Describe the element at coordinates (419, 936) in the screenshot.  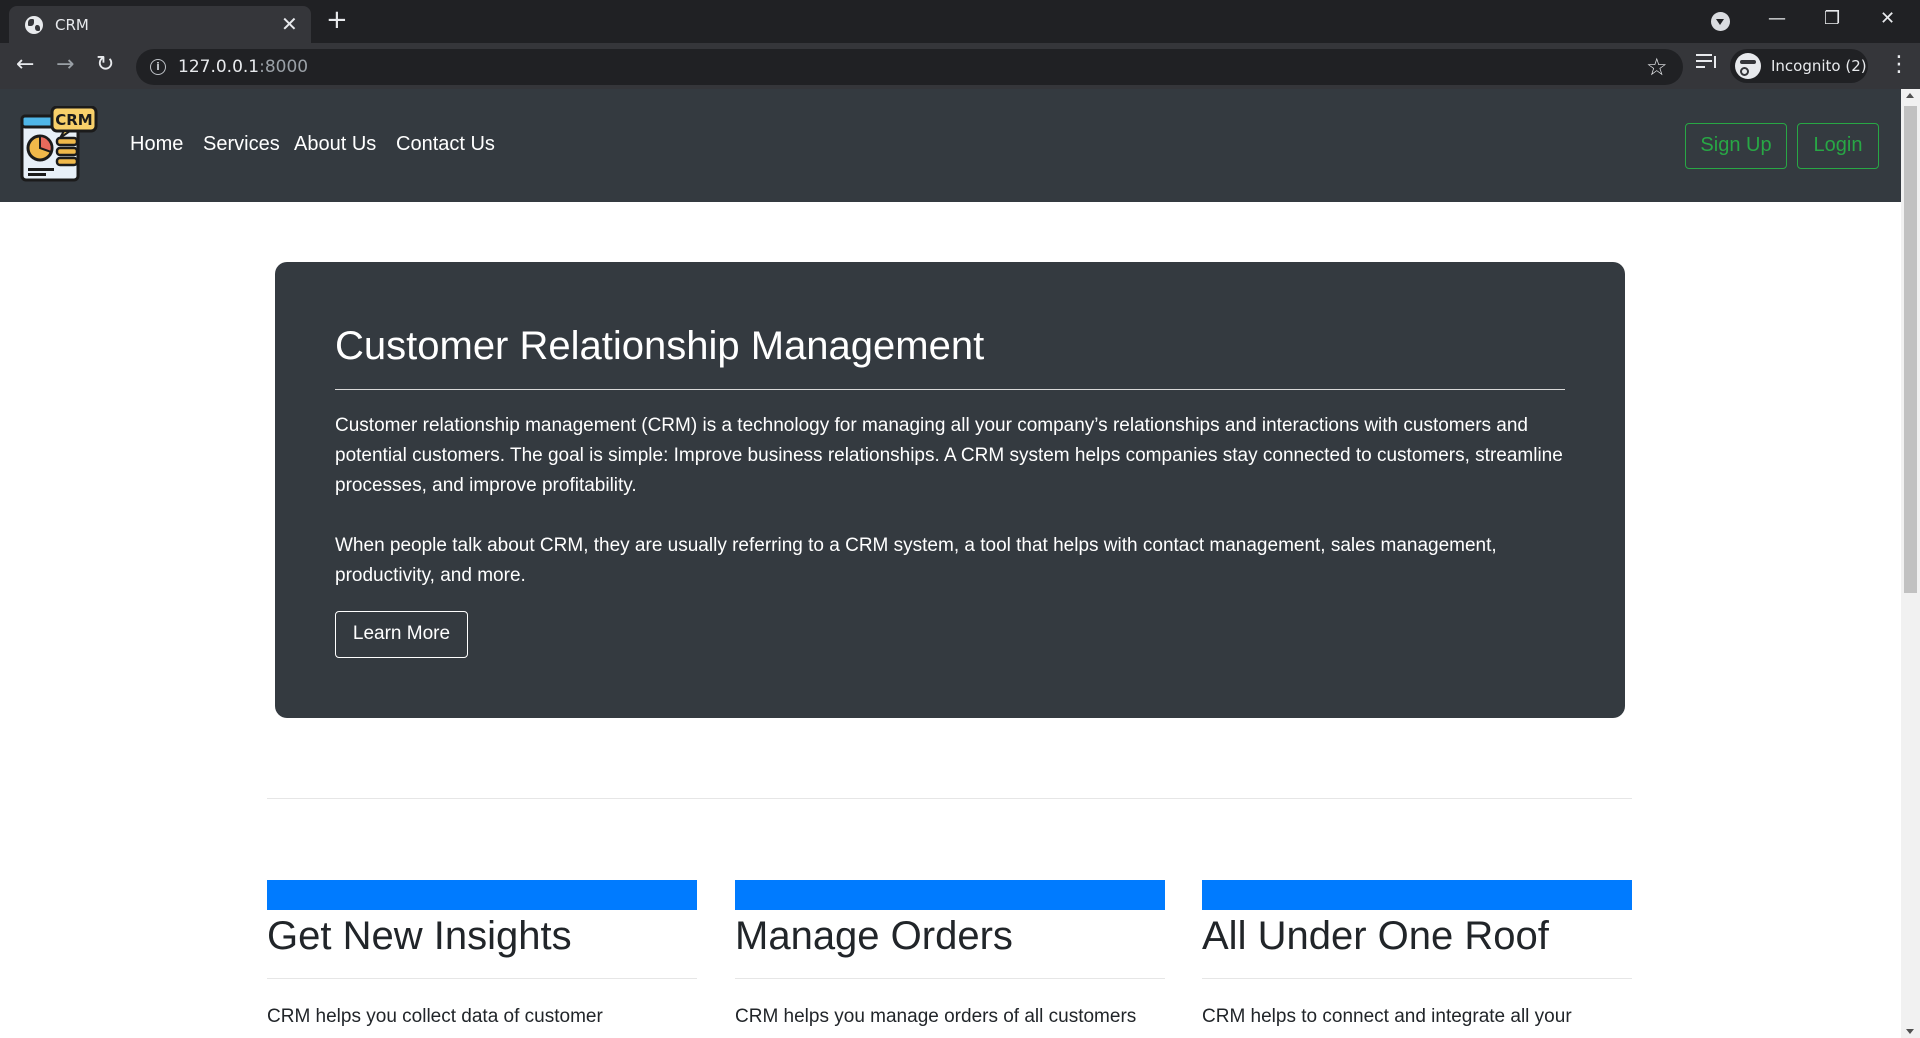
I see `feature-title: Get New Insights` at that location.